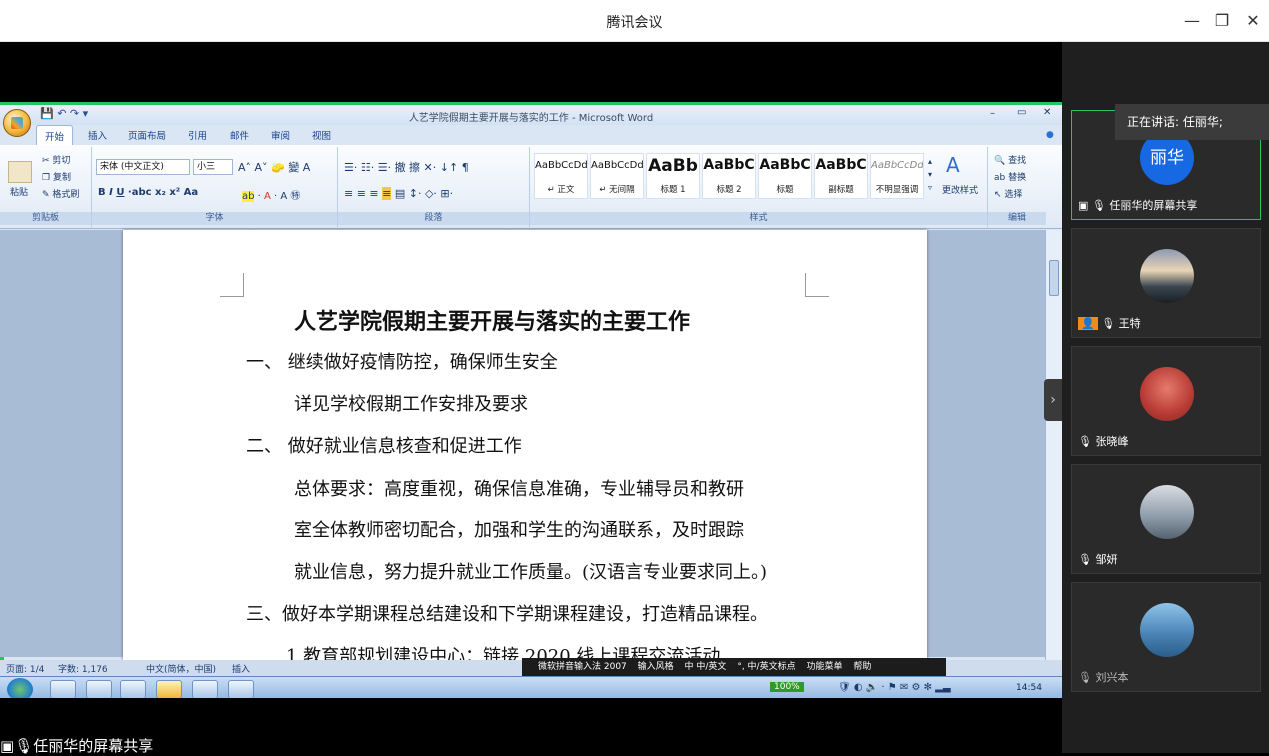 The width and height of the screenshot is (1269, 756). I want to click on list-buttons: ☰· ☷· ☰· 撤 擦 ✕· ↓↑ ¶, so click(406, 167).